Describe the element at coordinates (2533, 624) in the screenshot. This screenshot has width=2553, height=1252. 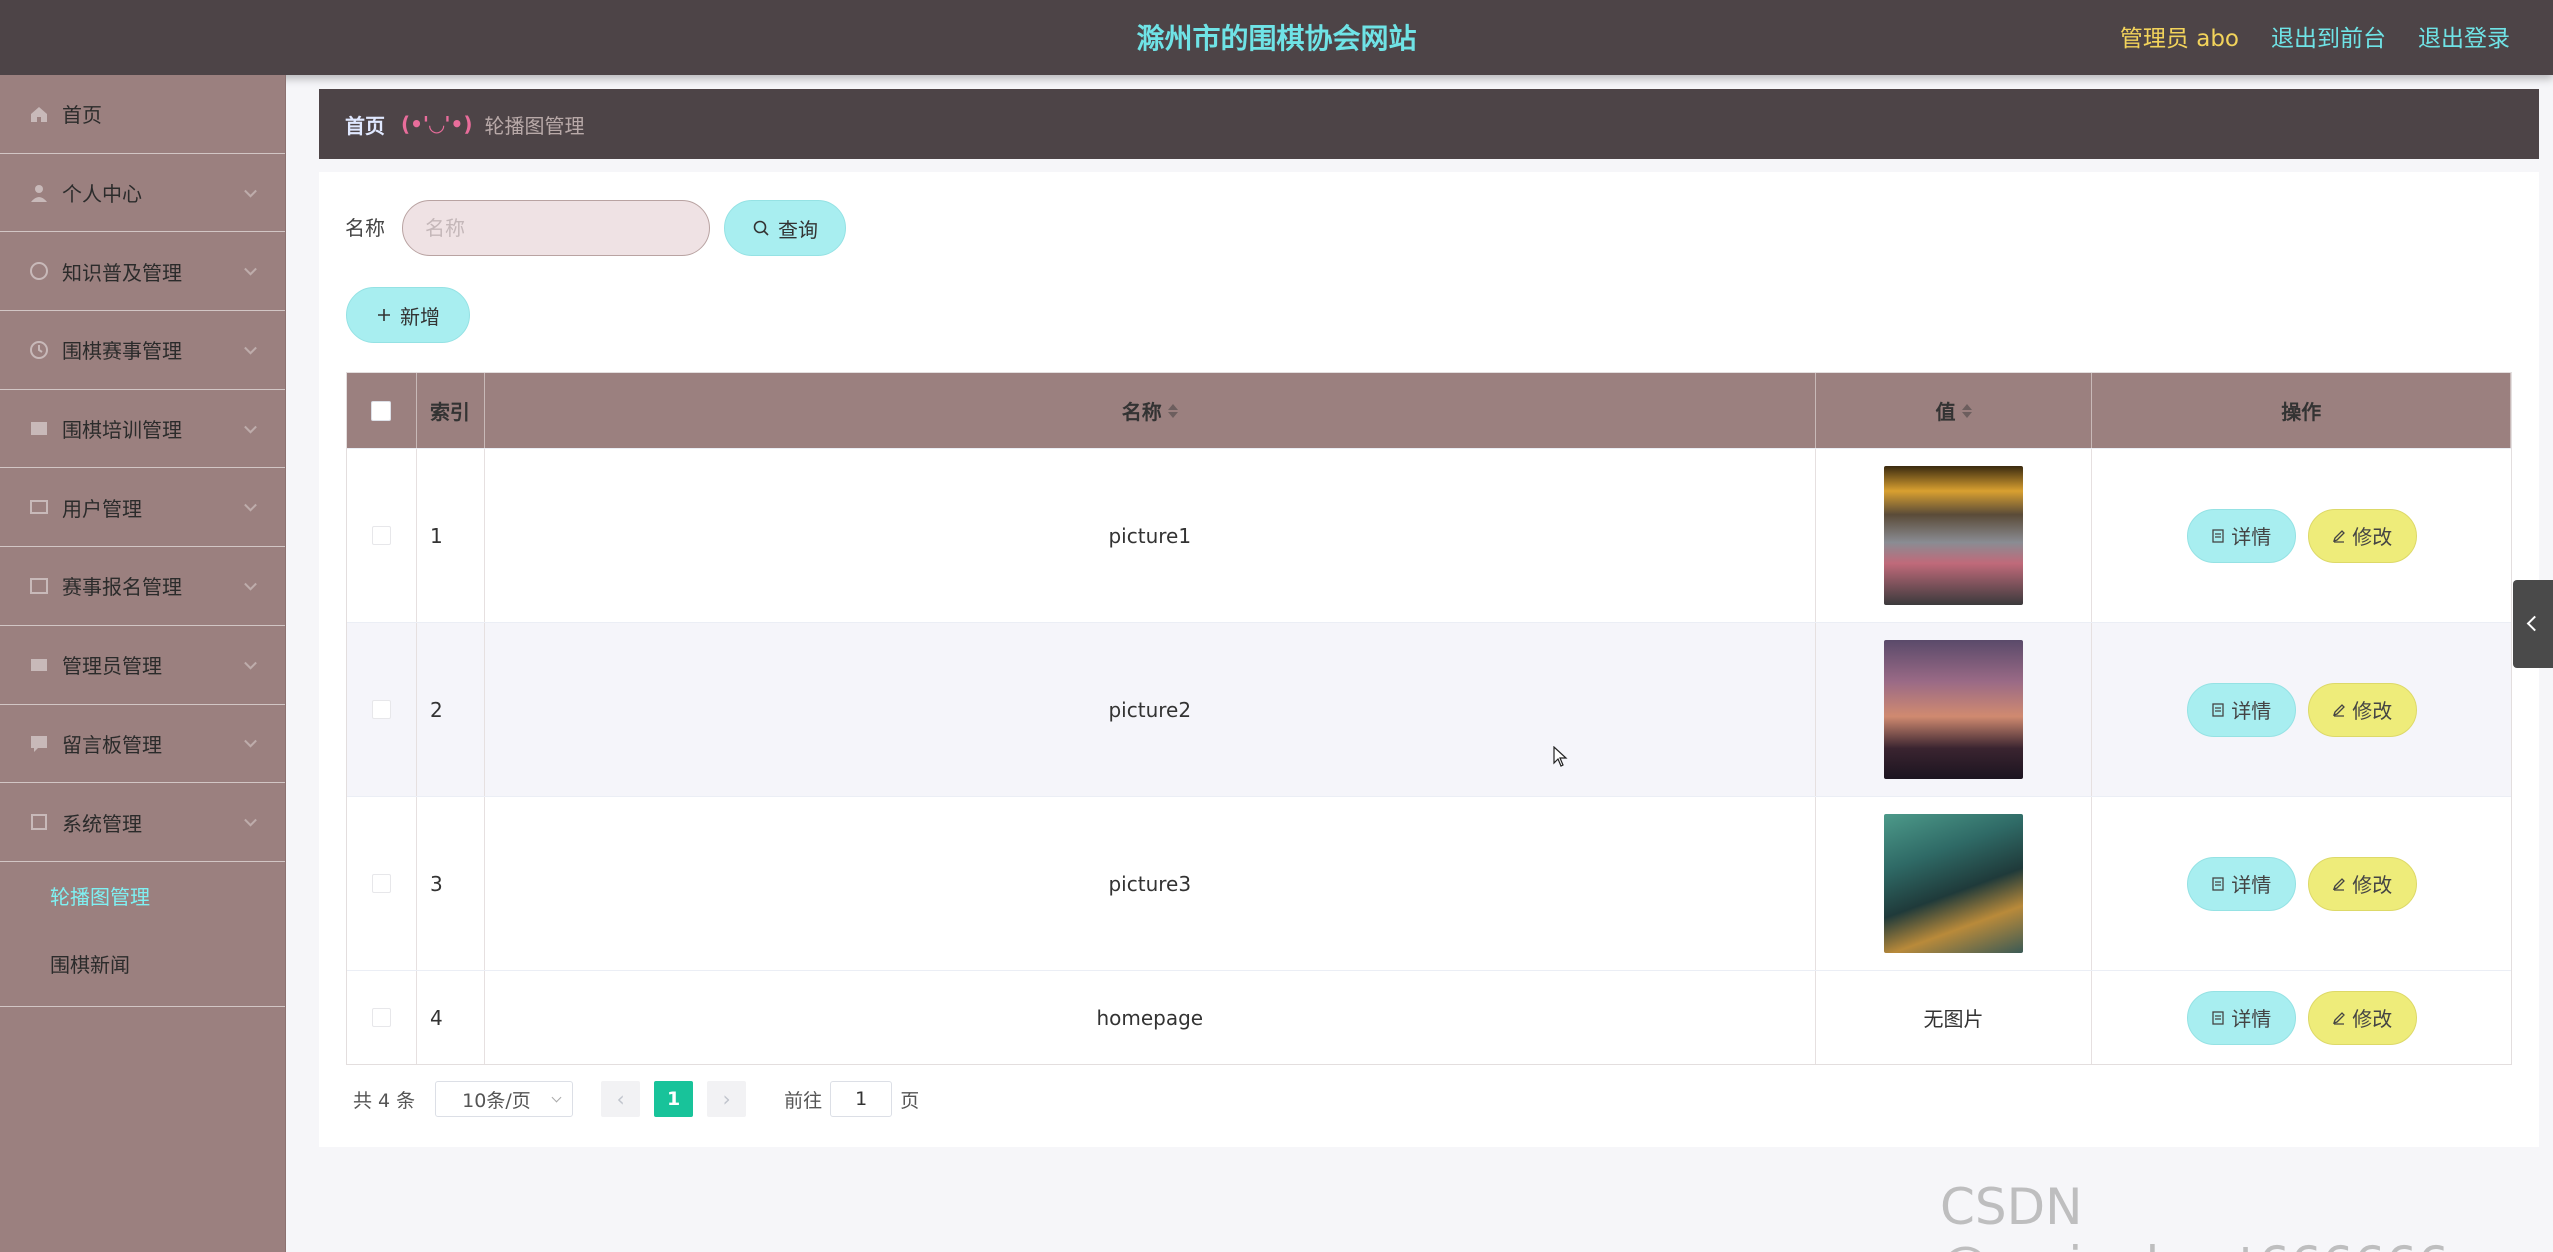
I see `side-panel-toggle` at that location.